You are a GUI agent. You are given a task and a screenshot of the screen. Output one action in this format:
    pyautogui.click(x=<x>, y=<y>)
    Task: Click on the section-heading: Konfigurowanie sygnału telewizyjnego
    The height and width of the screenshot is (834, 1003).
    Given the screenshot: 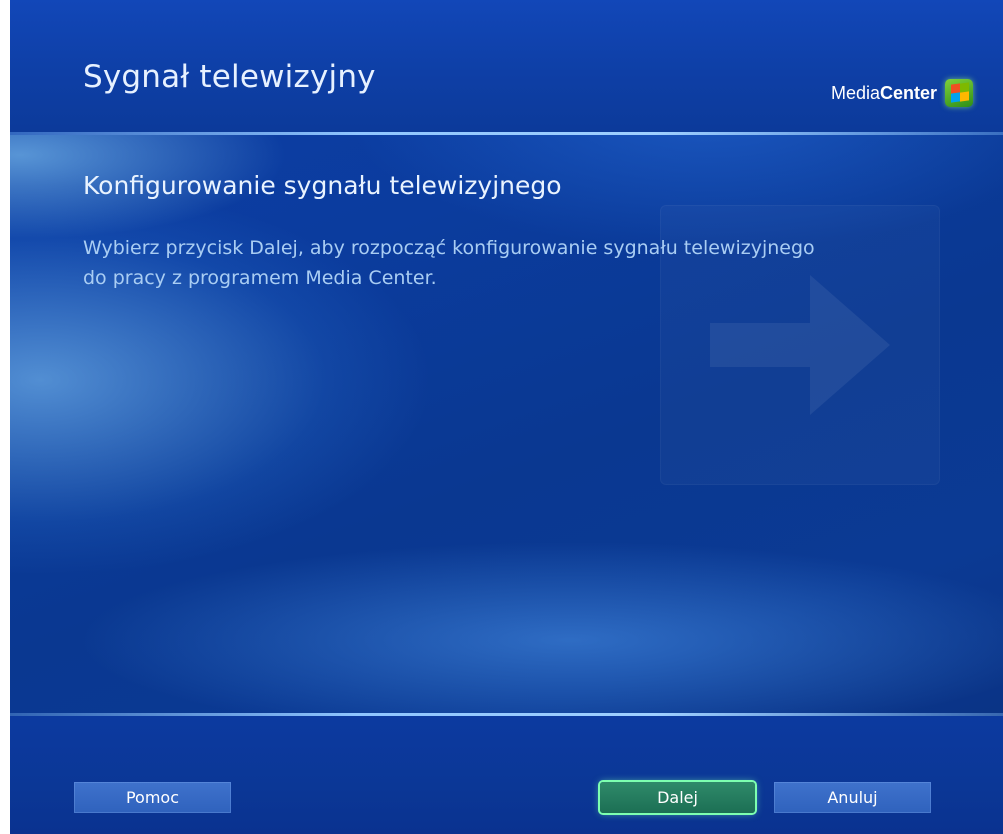 What is the action you would take?
    pyautogui.click(x=322, y=185)
    